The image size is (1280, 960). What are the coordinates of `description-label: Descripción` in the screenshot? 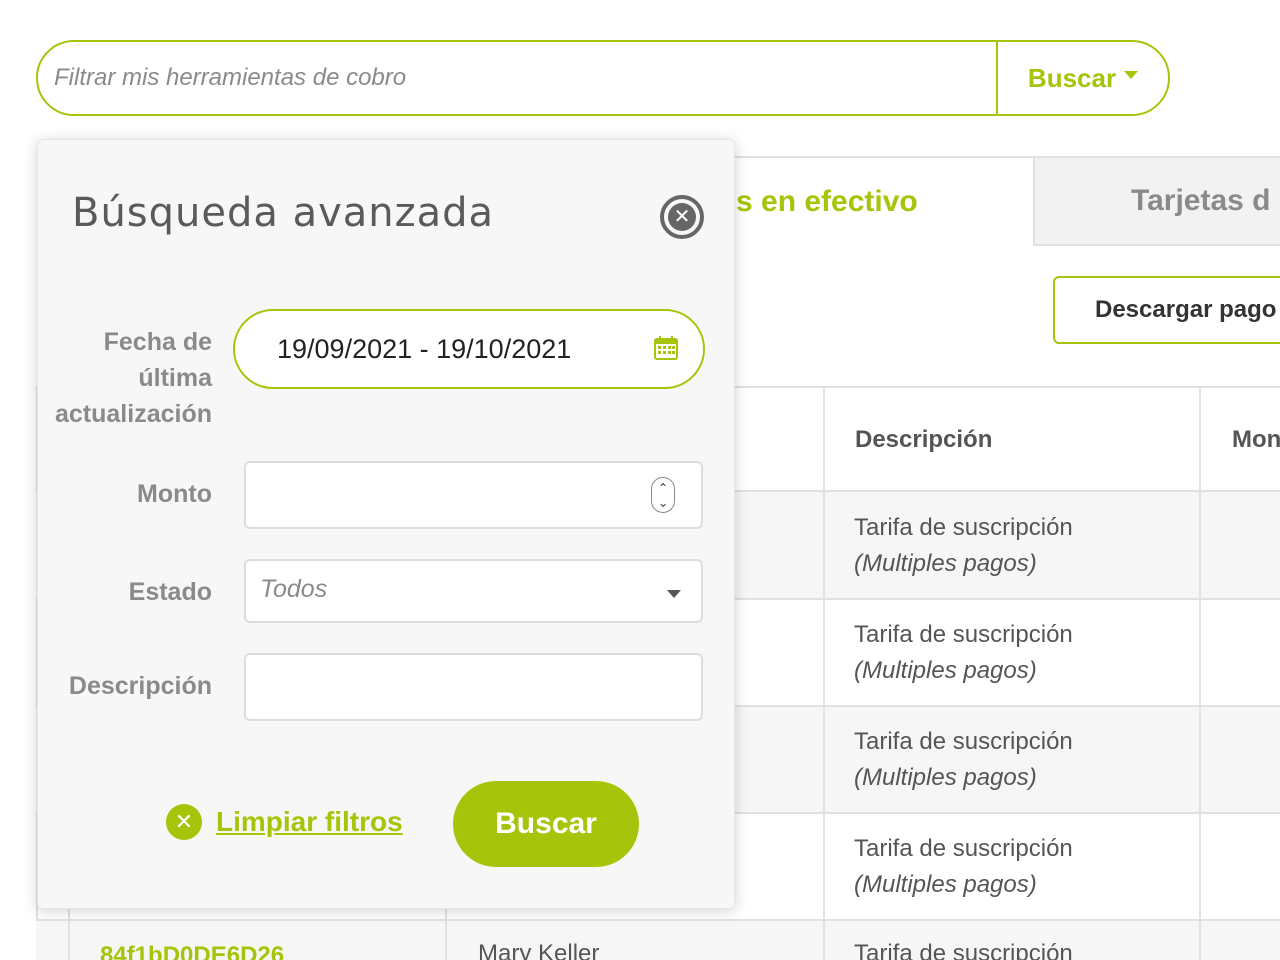 It's located at (140, 686).